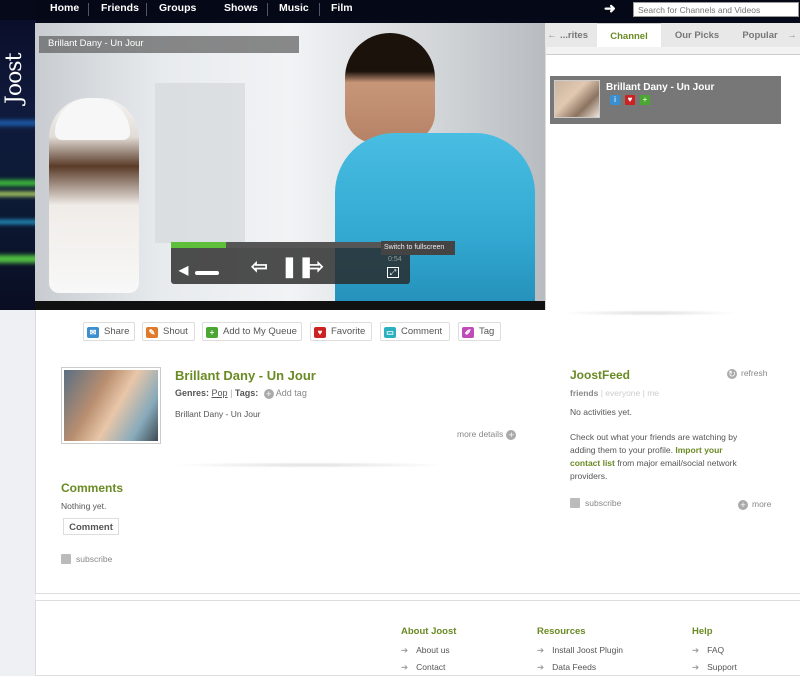  What do you see at coordinates (315, 267) in the screenshot?
I see `next-icon: ⇨` at bounding box center [315, 267].